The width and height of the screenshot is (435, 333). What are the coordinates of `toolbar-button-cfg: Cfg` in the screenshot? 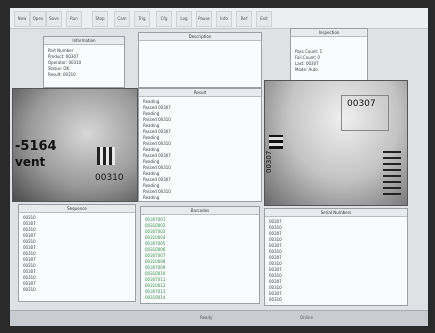 It's located at (164, 19).